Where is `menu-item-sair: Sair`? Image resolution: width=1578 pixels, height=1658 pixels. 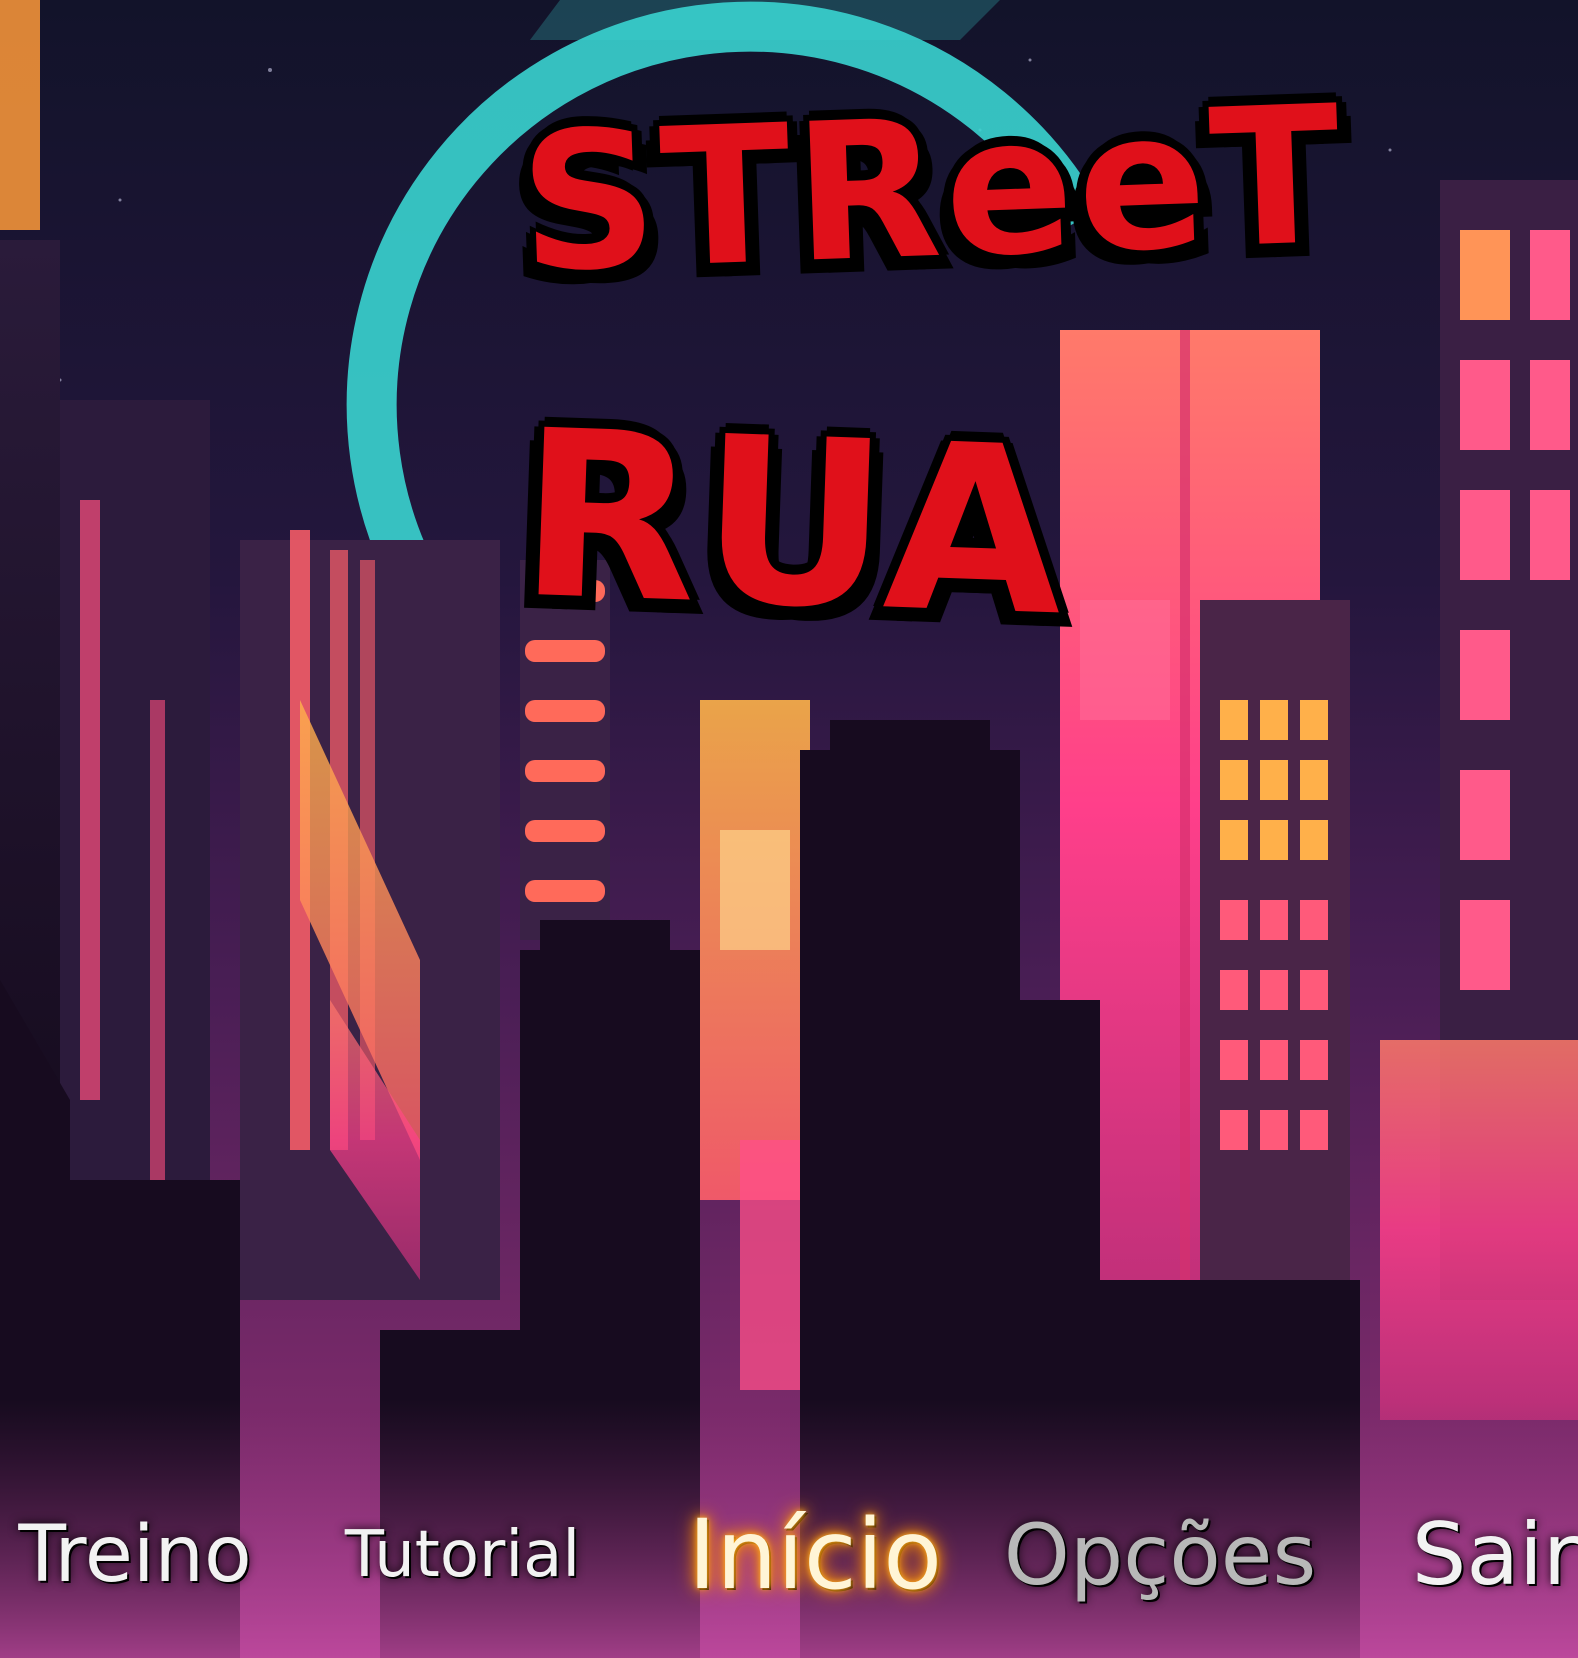
menu-item-sair: Sair is located at coordinates (1495, 1555).